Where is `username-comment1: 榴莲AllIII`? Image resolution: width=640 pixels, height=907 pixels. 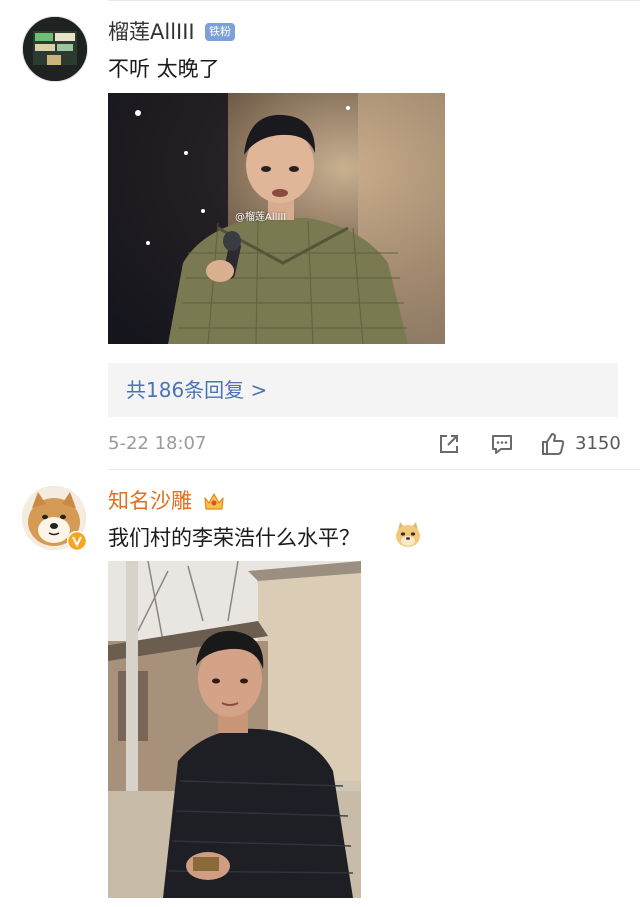 username-comment1: 榴莲AllIII is located at coordinates (151, 32).